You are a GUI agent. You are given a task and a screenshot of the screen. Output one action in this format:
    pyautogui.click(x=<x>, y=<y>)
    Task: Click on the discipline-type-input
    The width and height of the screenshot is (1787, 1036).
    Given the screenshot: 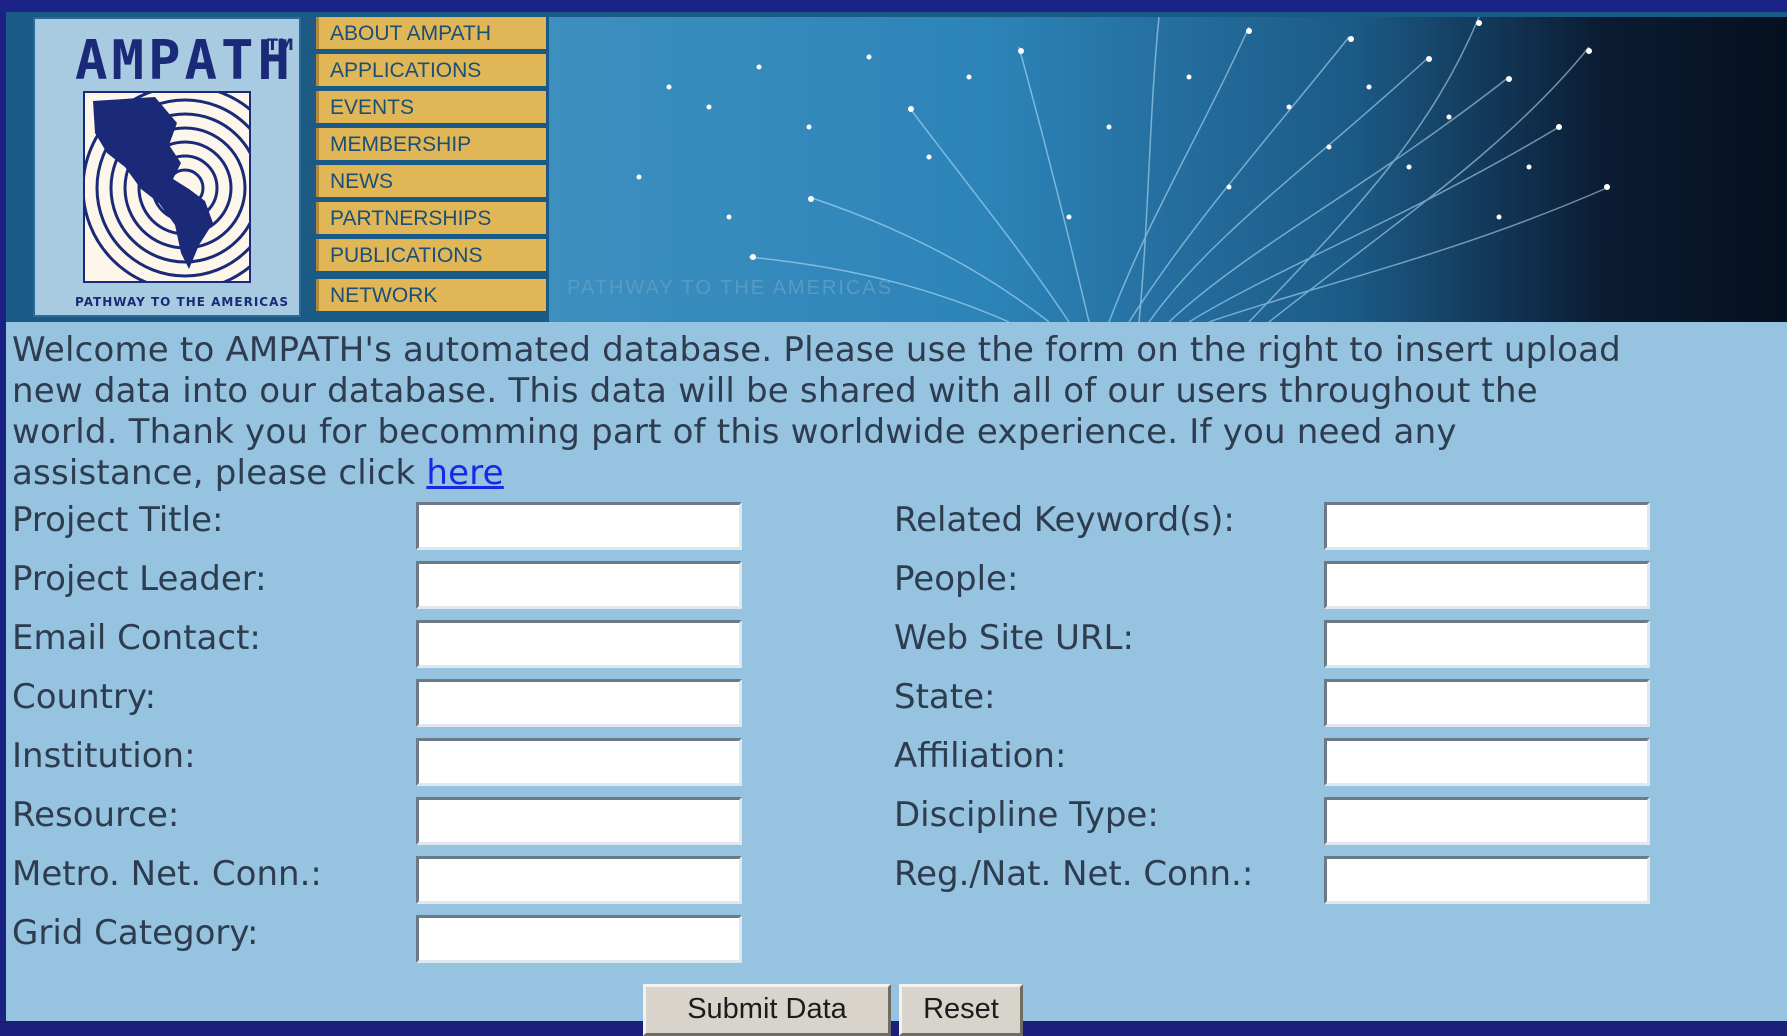 What is the action you would take?
    pyautogui.click(x=1487, y=821)
    